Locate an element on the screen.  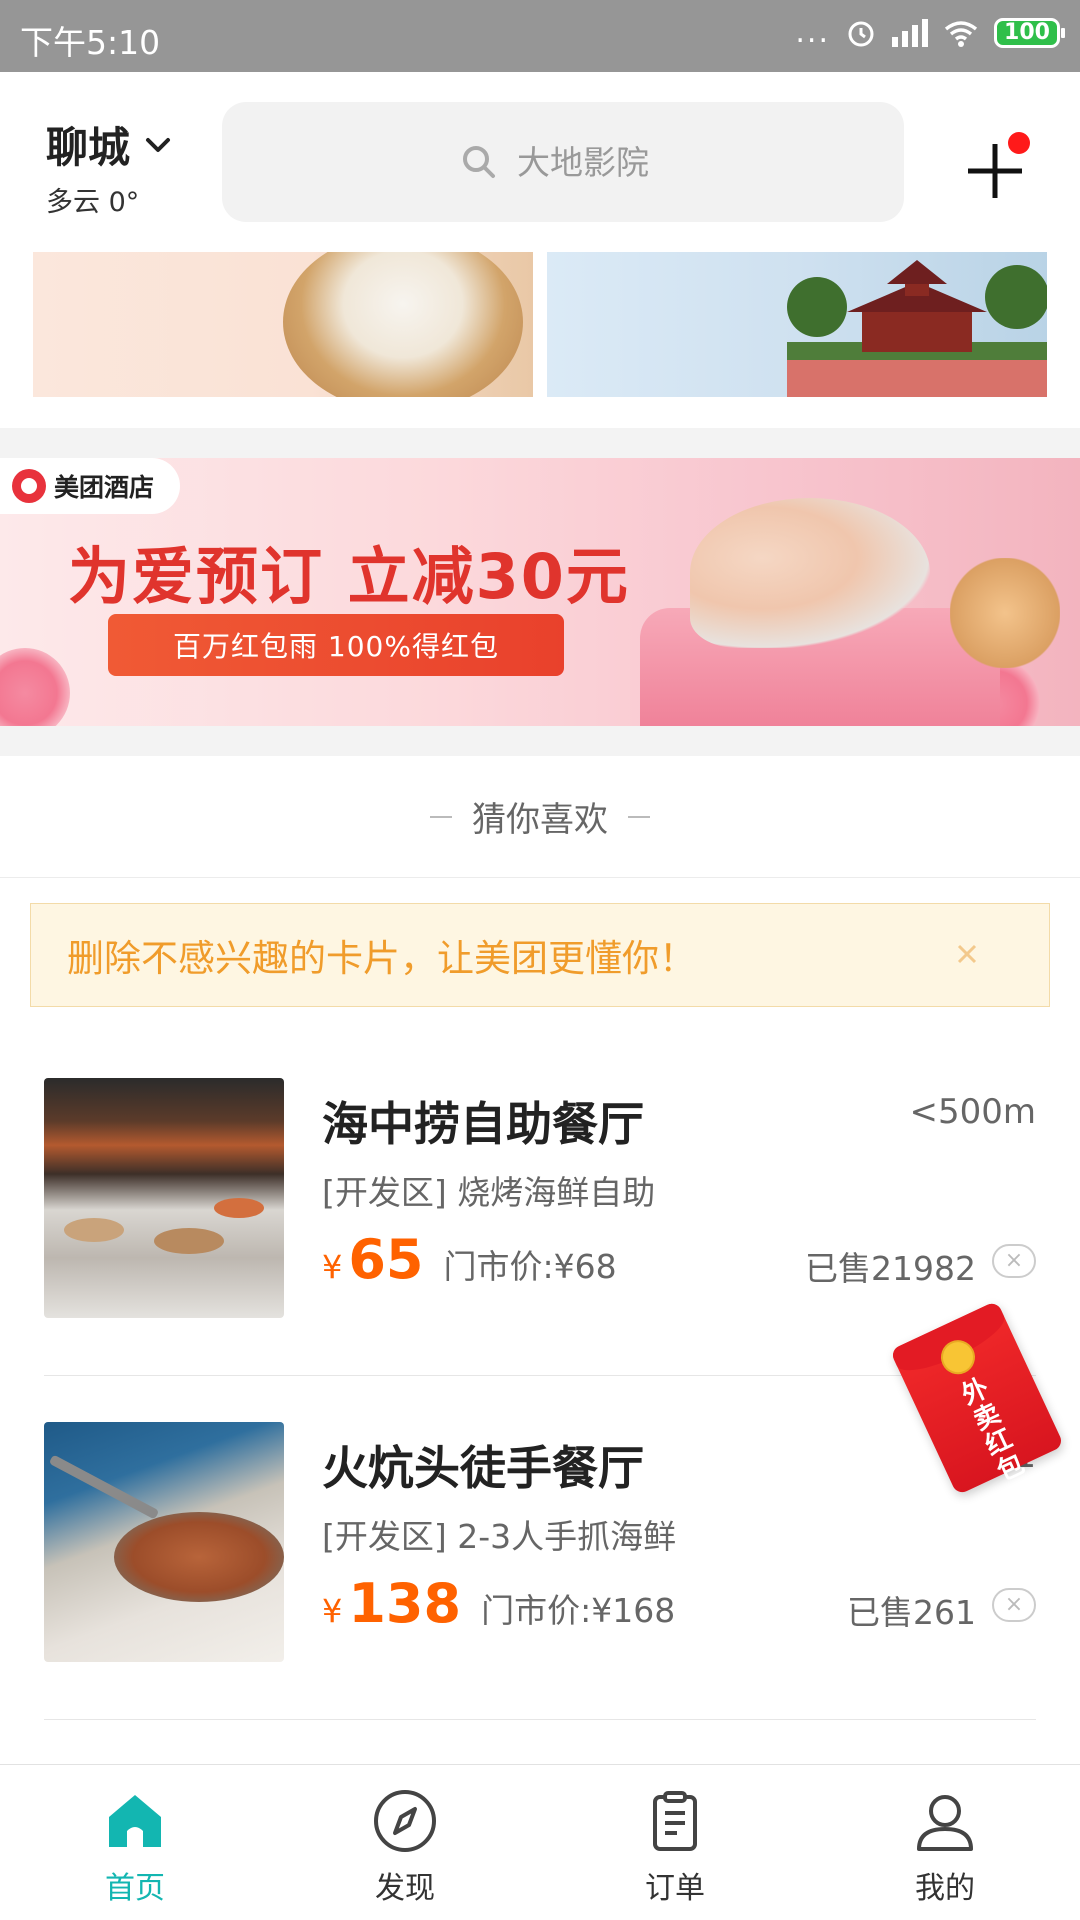
food-image is located at coordinates (403, 324).